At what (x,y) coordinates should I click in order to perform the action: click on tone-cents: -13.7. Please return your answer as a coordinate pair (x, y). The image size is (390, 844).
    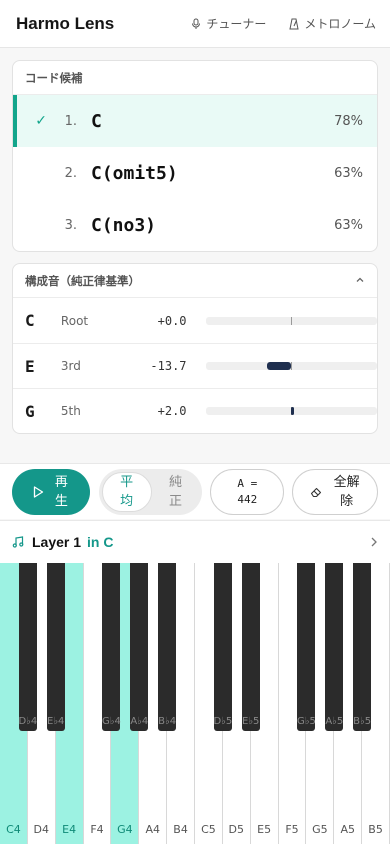
    Looking at the image, I should click on (168, 366).